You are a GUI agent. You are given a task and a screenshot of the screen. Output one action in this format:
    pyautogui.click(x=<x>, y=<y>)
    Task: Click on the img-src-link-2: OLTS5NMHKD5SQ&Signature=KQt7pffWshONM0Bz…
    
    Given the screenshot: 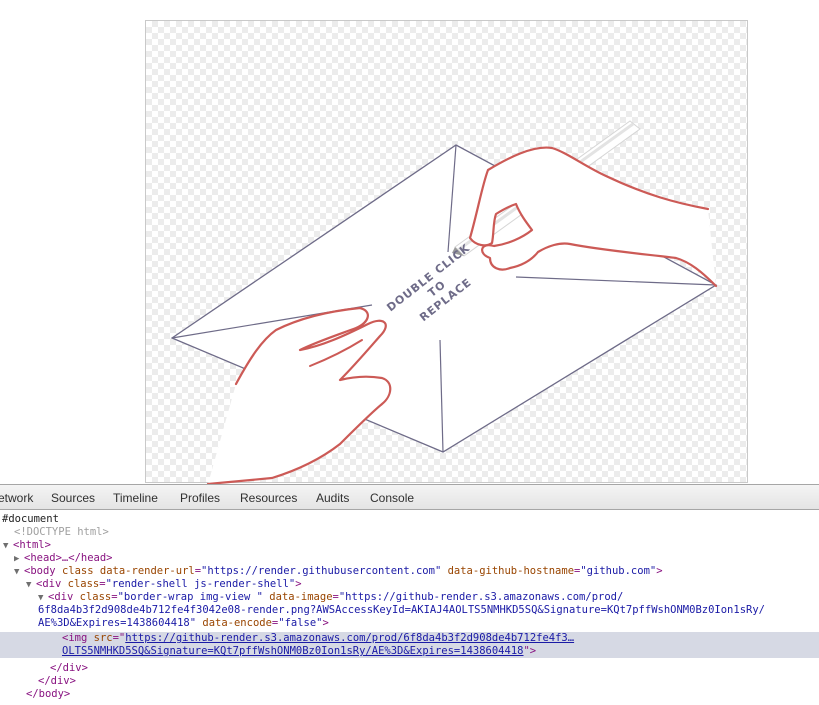 What is the action you would take?
    pyautogui.click(x=292, y=651)
    